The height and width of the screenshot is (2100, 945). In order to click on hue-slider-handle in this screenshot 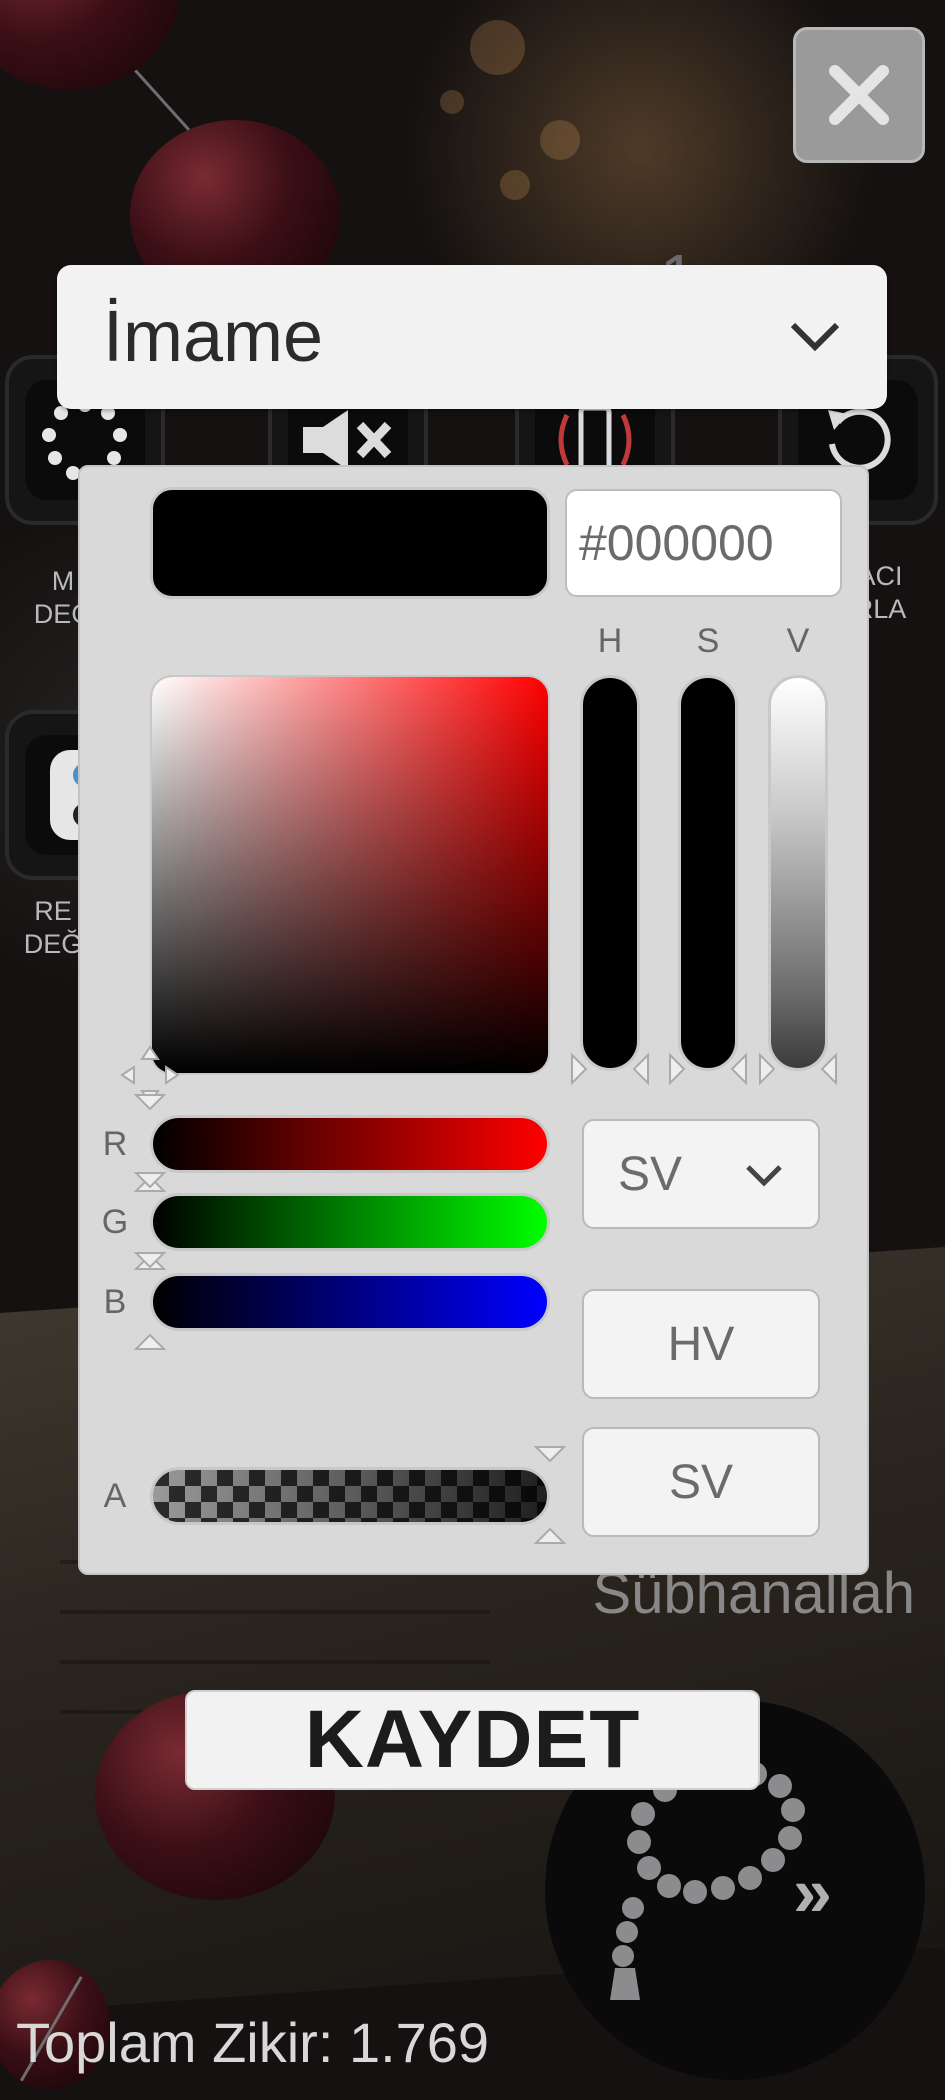, I will do `click(610, 1069)`.